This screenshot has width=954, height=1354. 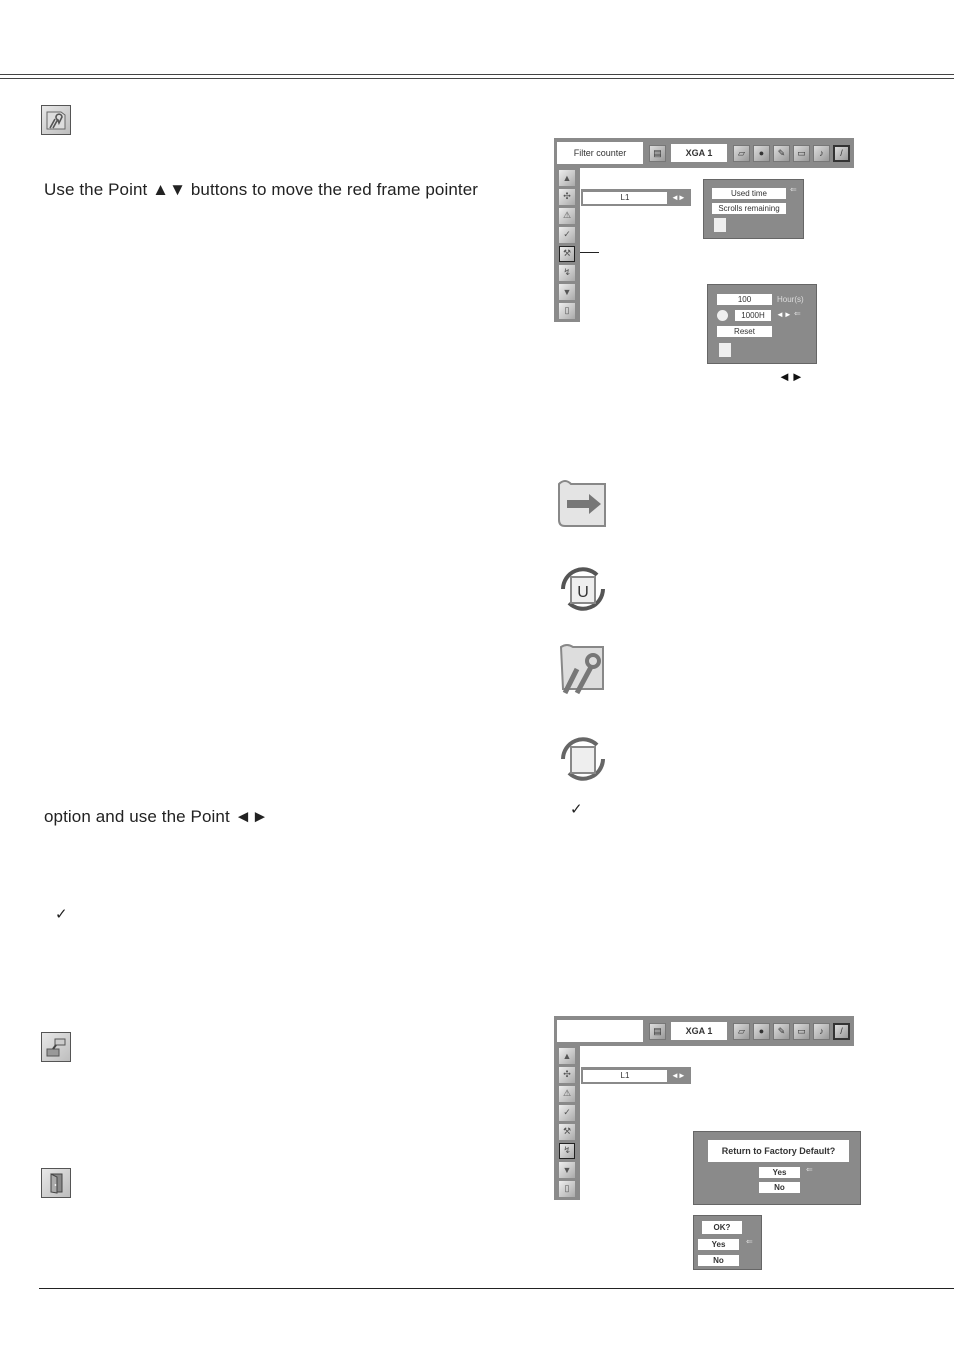 I want to click on wrench-folder-icon, so click(x=56, y=120).